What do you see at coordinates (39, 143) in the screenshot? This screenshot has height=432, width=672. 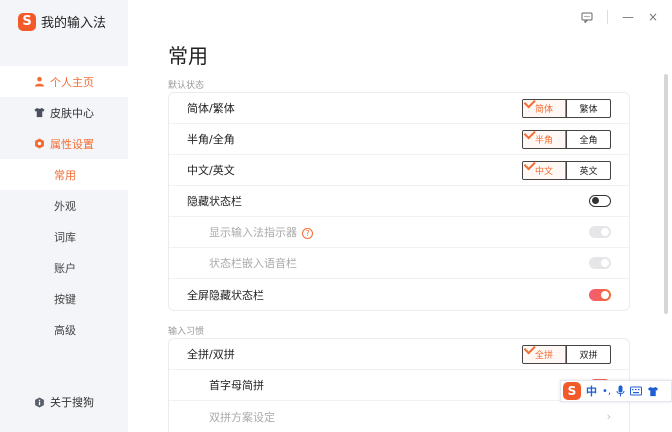 I see `settings-icon` at bounding box center [39, 143].